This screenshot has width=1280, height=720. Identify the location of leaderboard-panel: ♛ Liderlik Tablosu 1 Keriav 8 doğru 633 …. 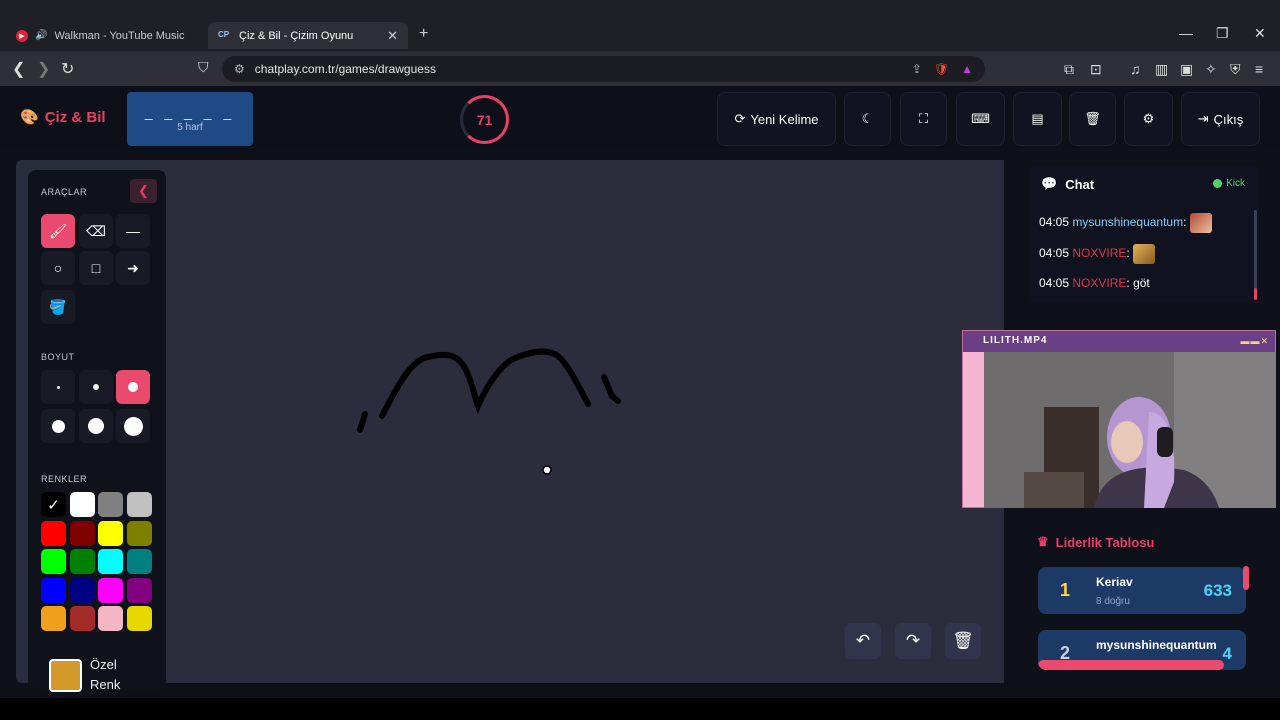
(1140, 599).